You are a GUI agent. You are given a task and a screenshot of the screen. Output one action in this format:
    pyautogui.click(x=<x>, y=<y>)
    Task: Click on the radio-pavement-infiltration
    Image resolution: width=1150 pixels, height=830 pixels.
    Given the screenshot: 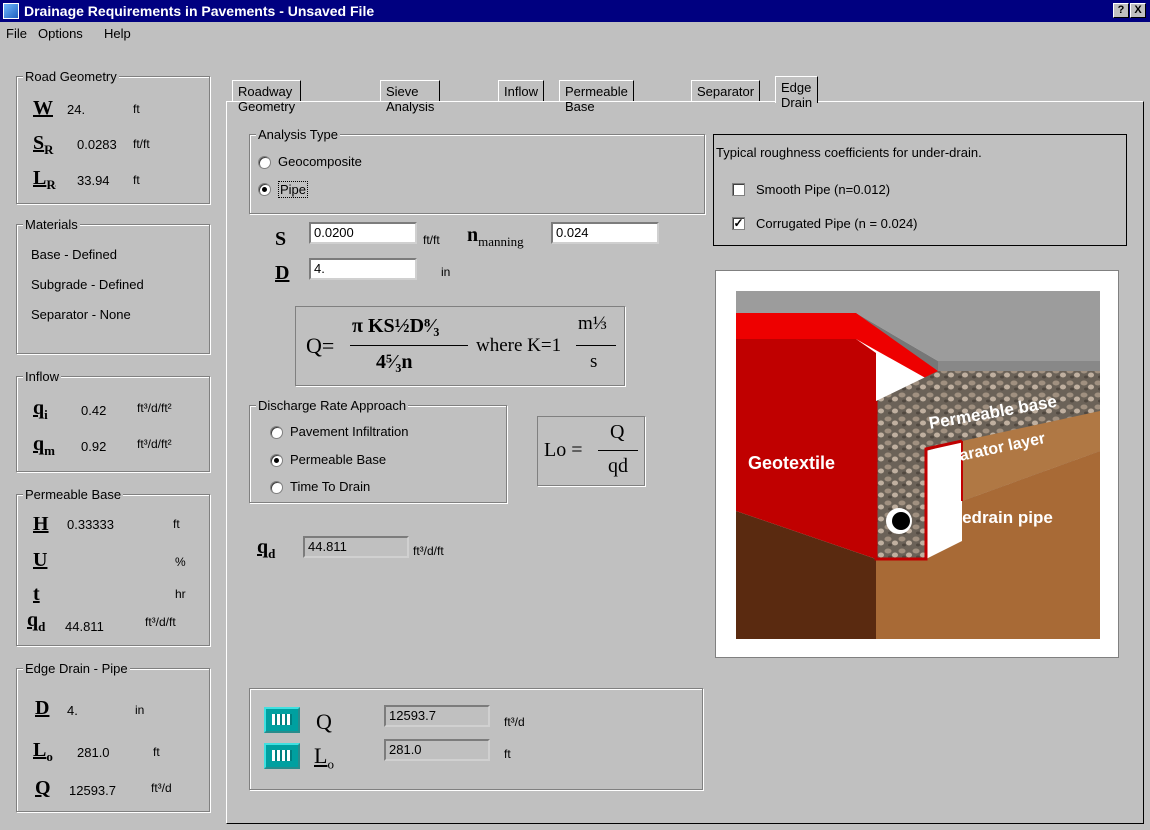 What is the action you would take?
    pyautogui.click(x=276, y=432)
    